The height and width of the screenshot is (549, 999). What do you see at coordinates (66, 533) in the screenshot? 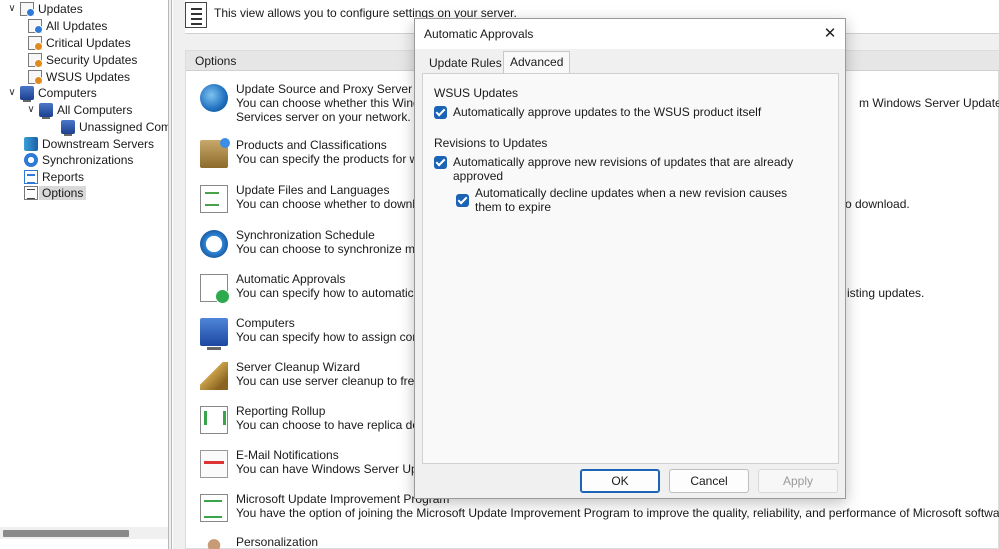
I see `scrollbar-thumb` at bounding box center [66, 533].